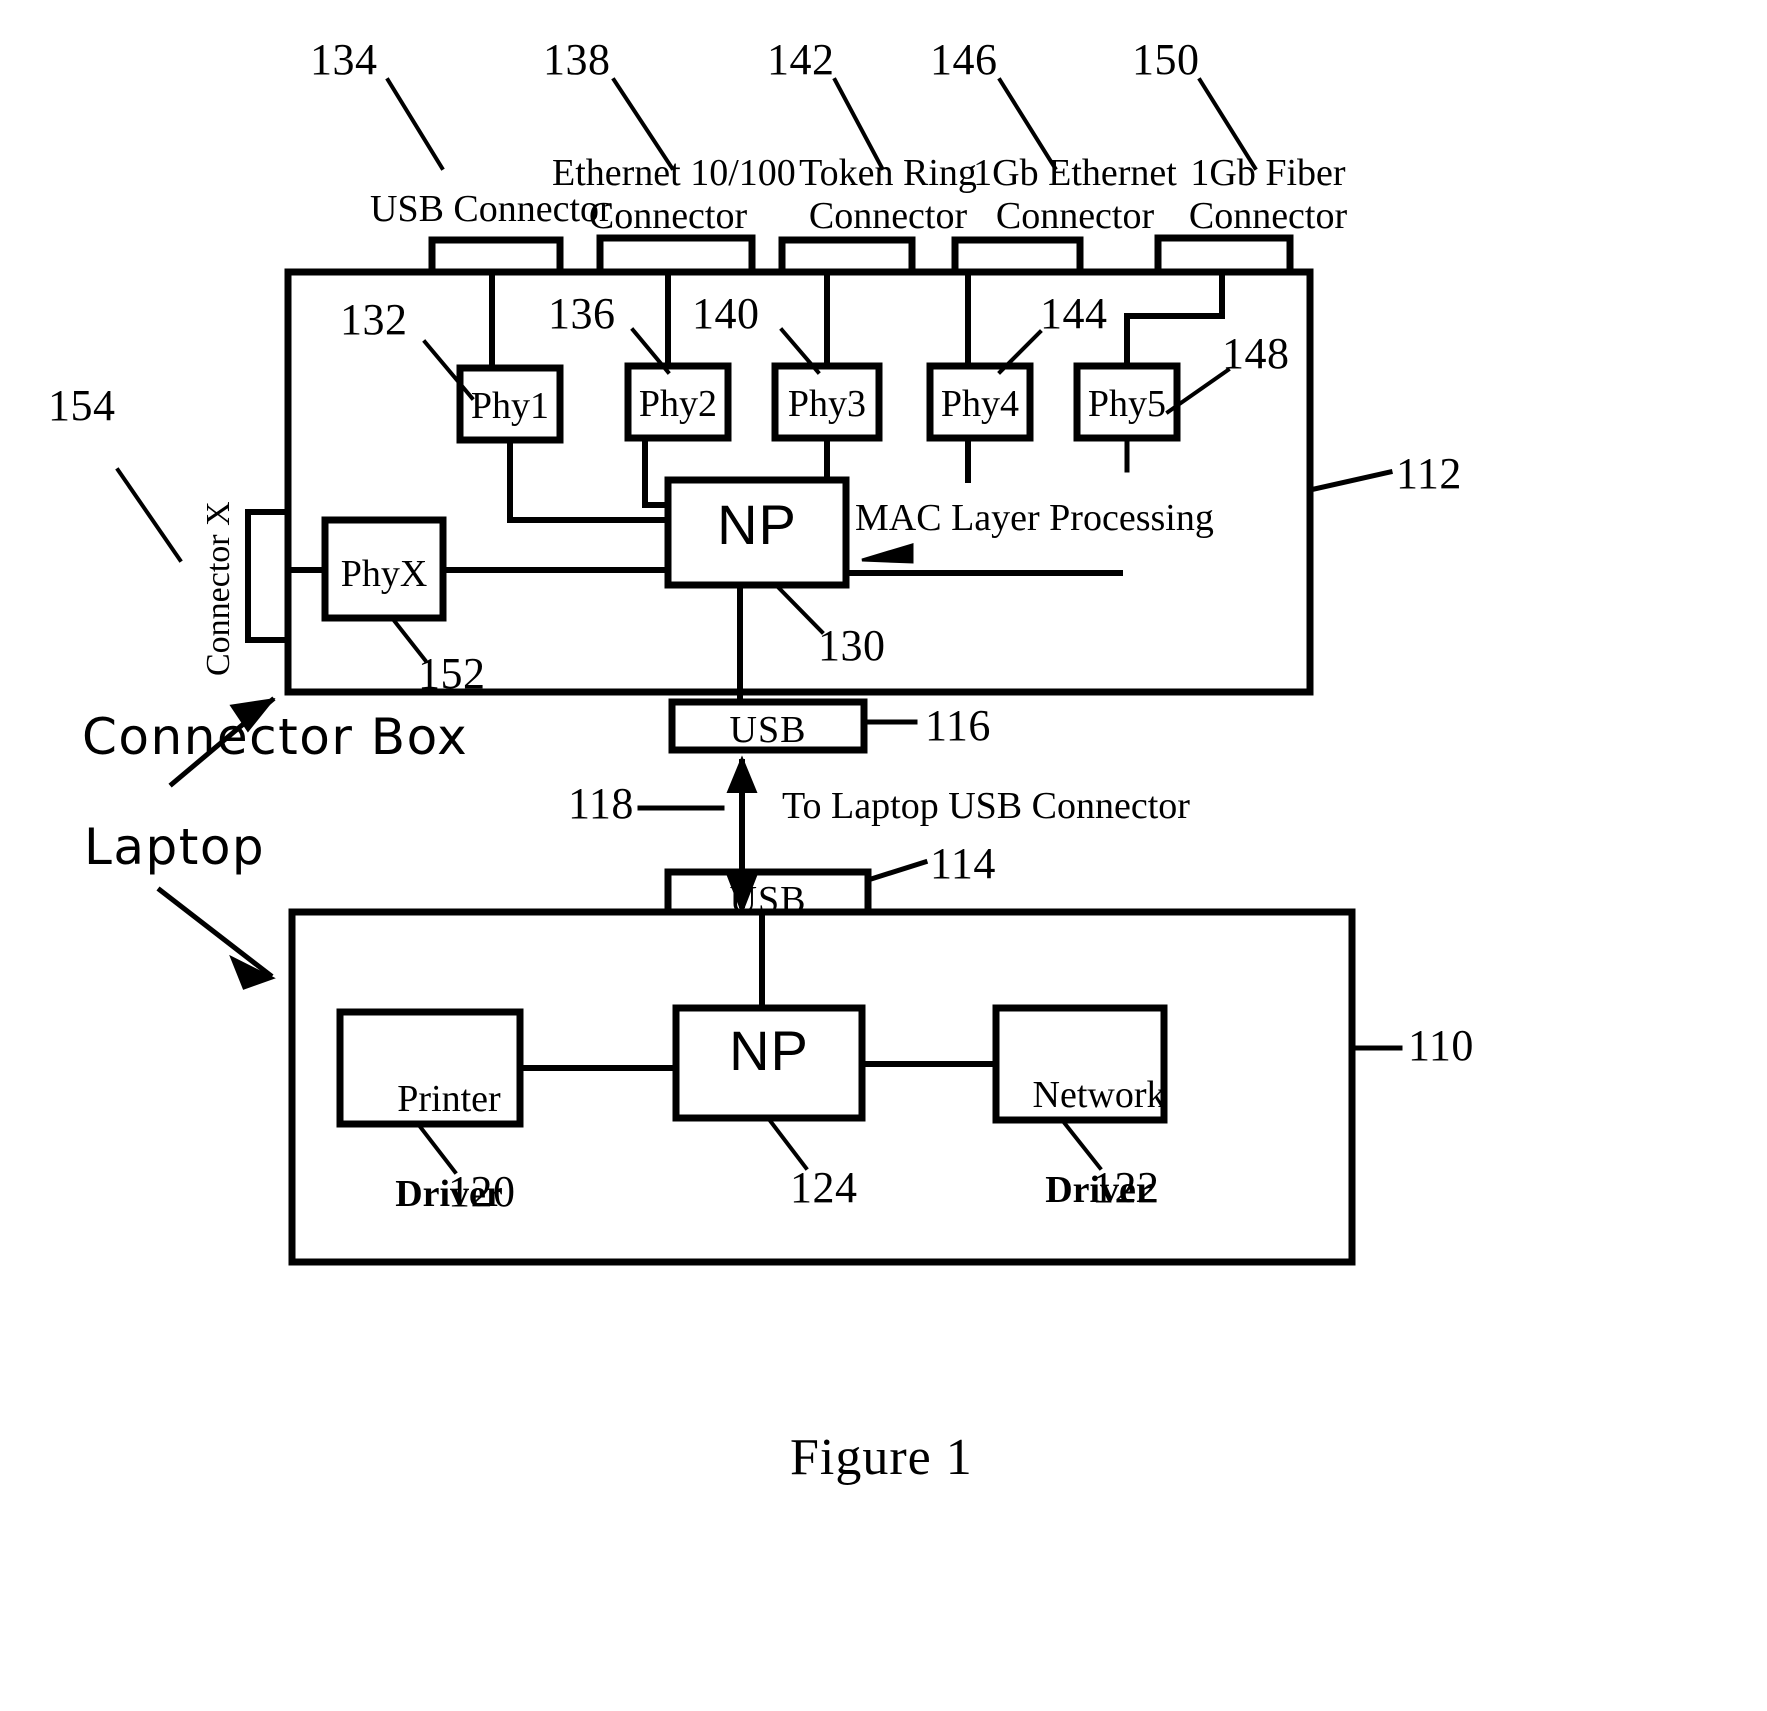 This screenshot has height=1711, width=1767. What do you see at coordinates (496, 256) in the screenshot?
I see `tab-usb` at bounding box center [496, 256].